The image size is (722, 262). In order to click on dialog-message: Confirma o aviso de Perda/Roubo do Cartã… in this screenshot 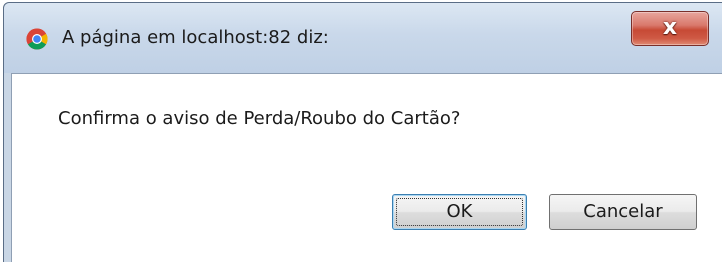, I will do `click(259, 118)`.